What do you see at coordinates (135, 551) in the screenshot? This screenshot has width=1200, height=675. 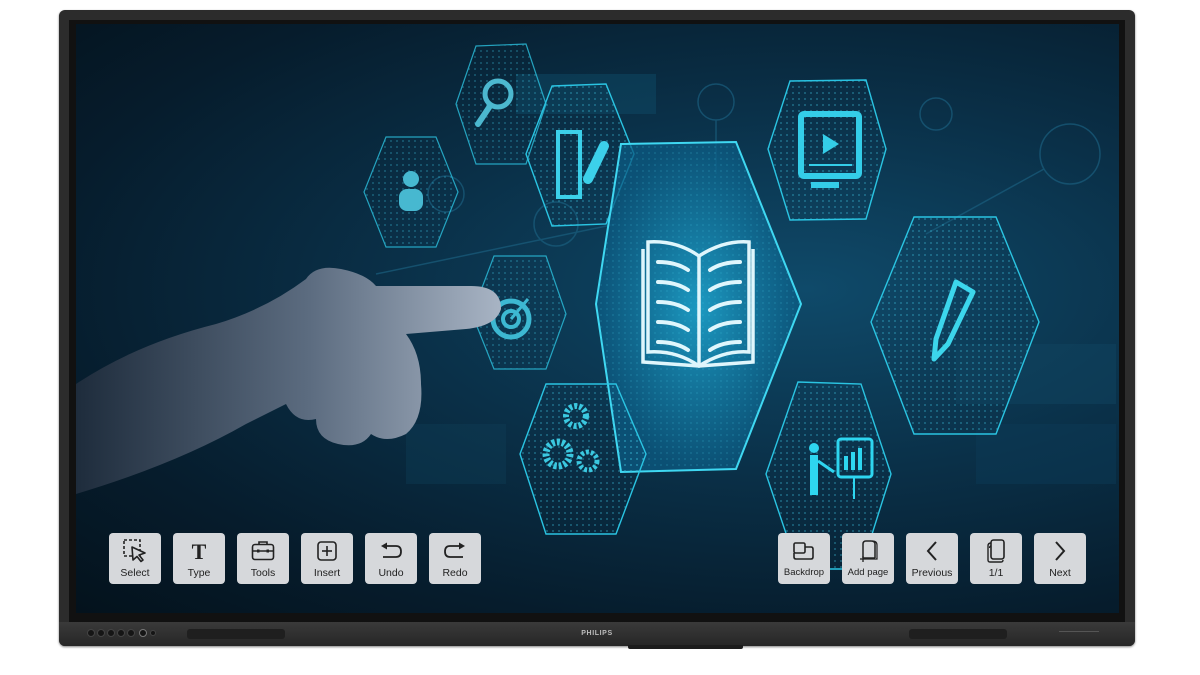 I see `select-icon` at bounding box center [135, 551].